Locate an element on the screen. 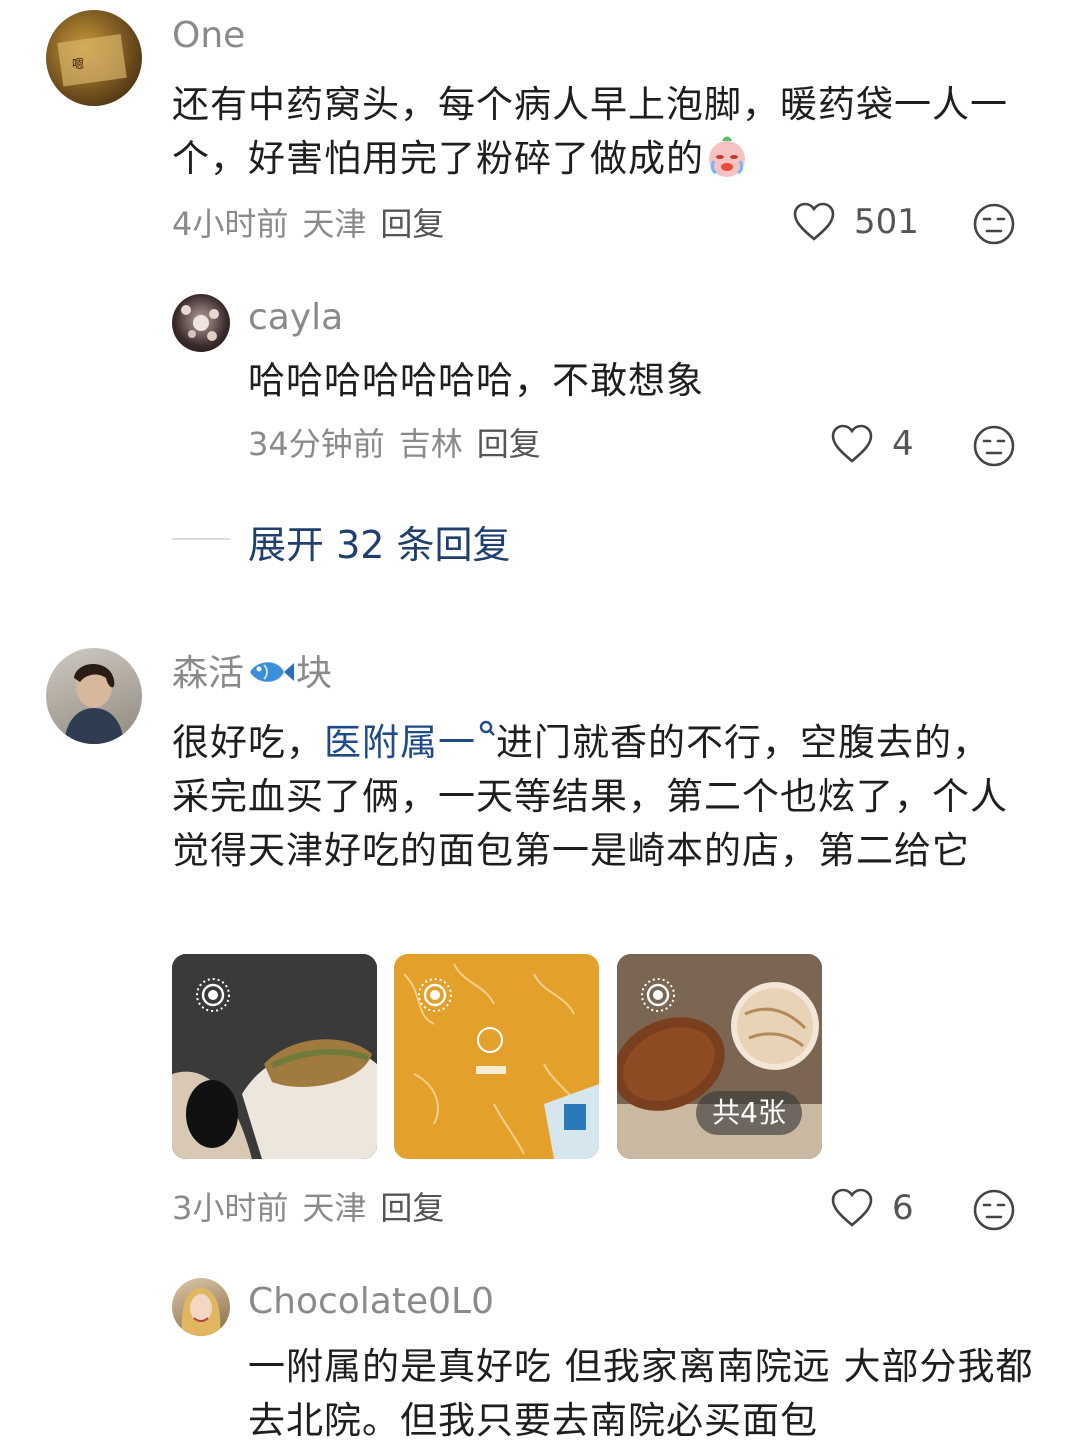 Image resolution: width=1080 pixels, height=1456 pixels. expand-replies-button: 展开 32 条回复 is located at coordinates (379, 541).